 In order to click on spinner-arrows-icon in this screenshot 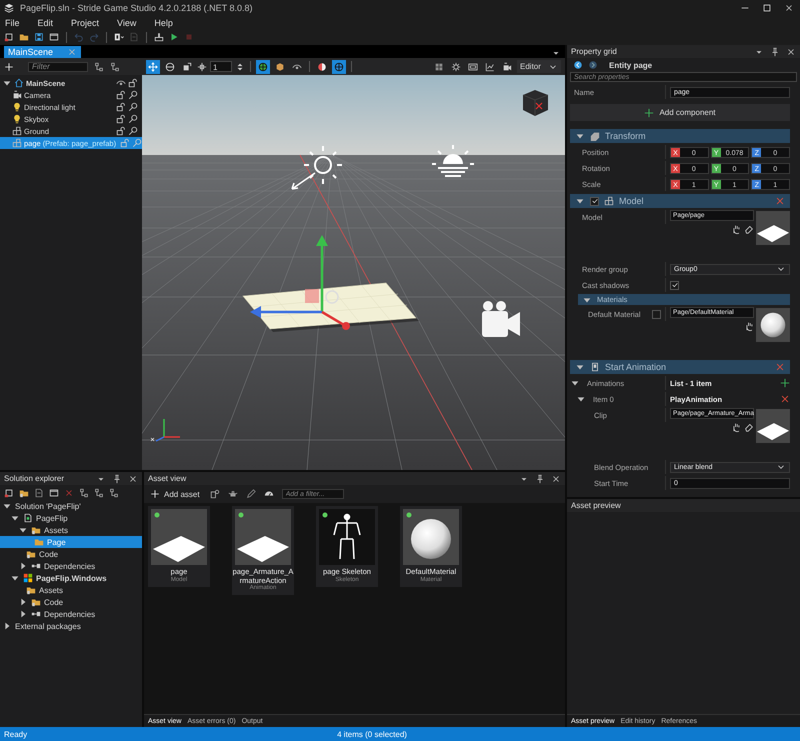, I will do `click(240, 67)`.